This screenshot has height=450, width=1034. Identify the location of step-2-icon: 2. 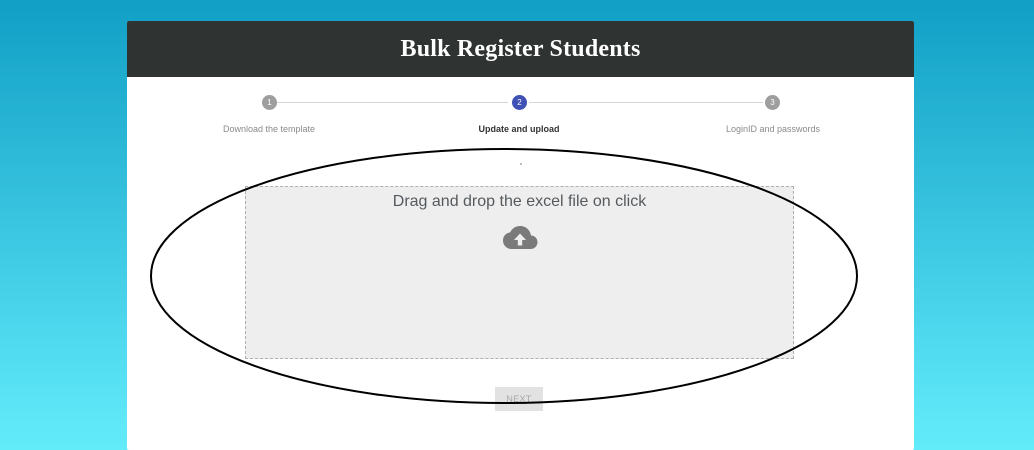
(519, 102).